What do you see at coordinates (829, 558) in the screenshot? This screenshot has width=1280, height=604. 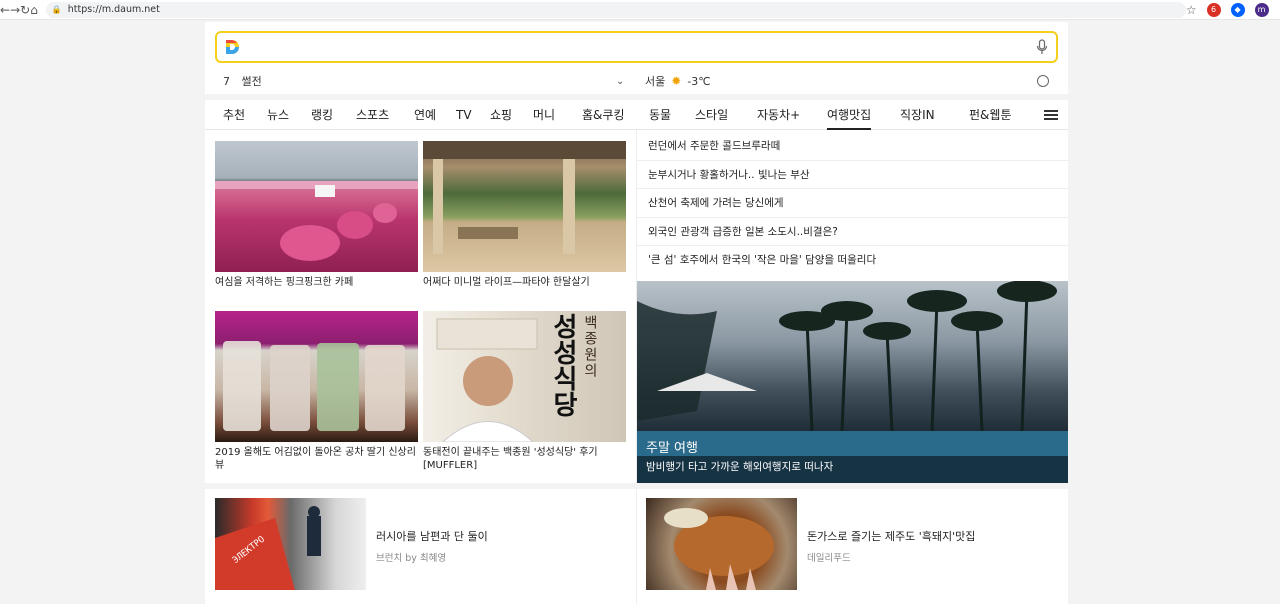 I see `article-source: 데일리푸드` at bounding box center [829, 558].